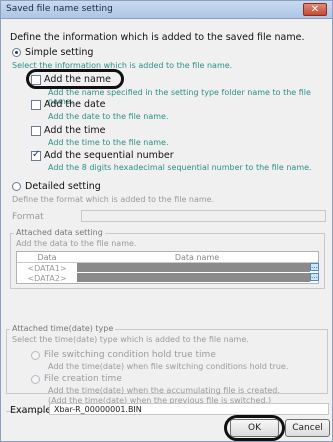  I want to click on highlight-oval, so click(75, 79).